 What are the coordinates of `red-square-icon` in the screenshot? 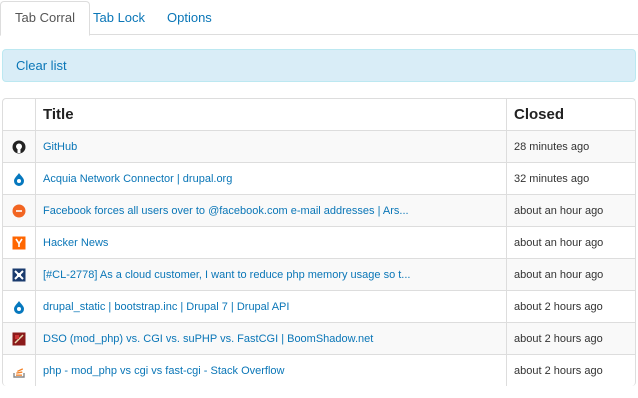 It's located at (19, 338).